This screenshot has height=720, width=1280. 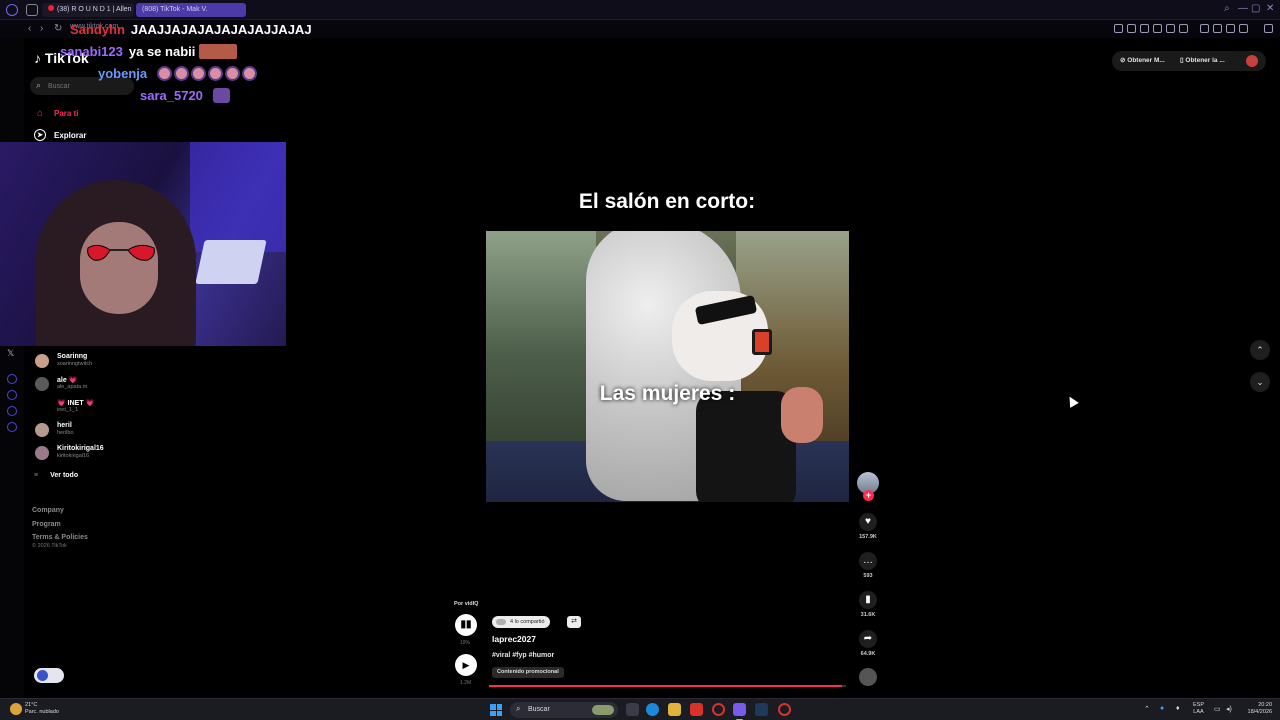 I want to click on opera-gx-icon, so click(x=739, y=711).